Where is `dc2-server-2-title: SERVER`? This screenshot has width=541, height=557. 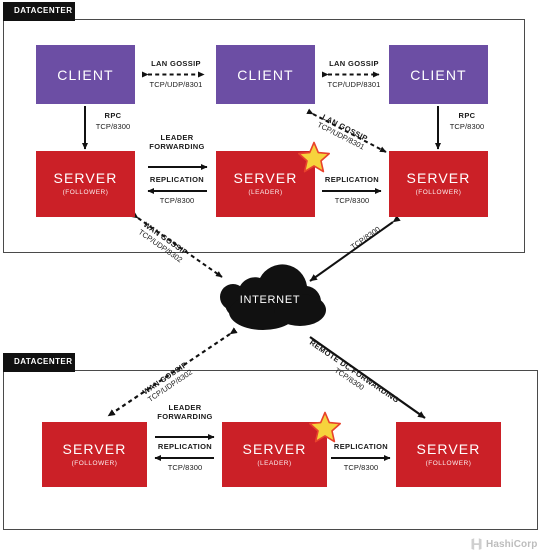 dc2-server-2-title: SERVER is located at coordinates (274, 448).